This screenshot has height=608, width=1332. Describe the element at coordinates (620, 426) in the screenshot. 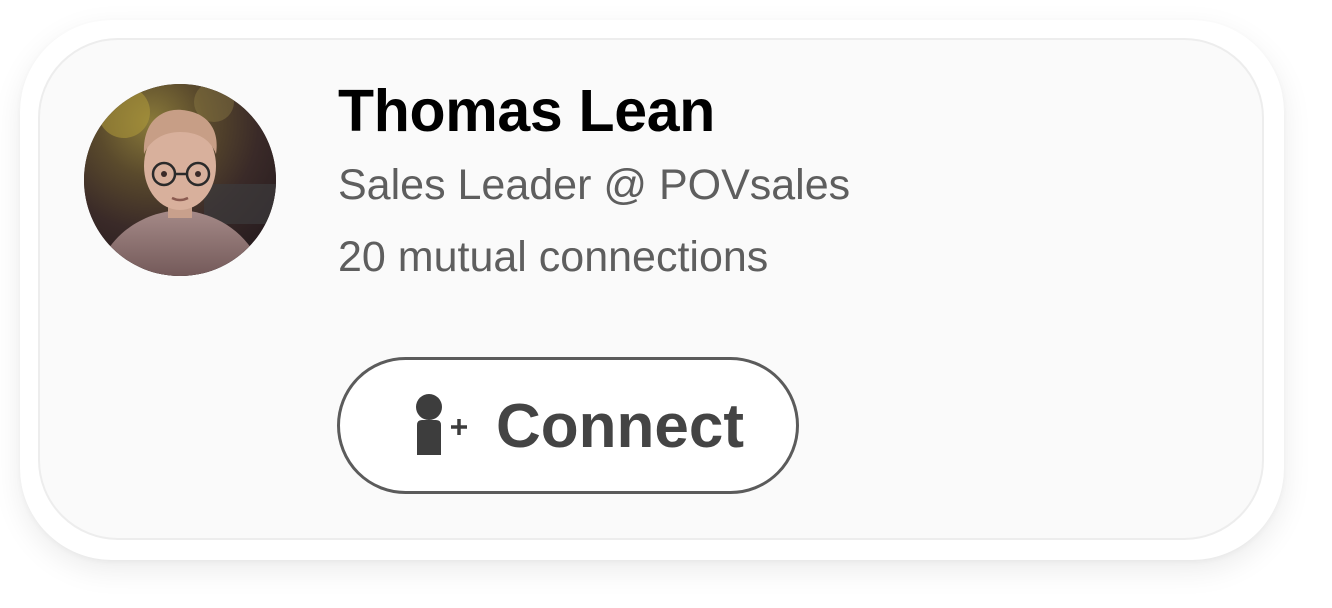

I see `connect-button-label: Connect` at that location.